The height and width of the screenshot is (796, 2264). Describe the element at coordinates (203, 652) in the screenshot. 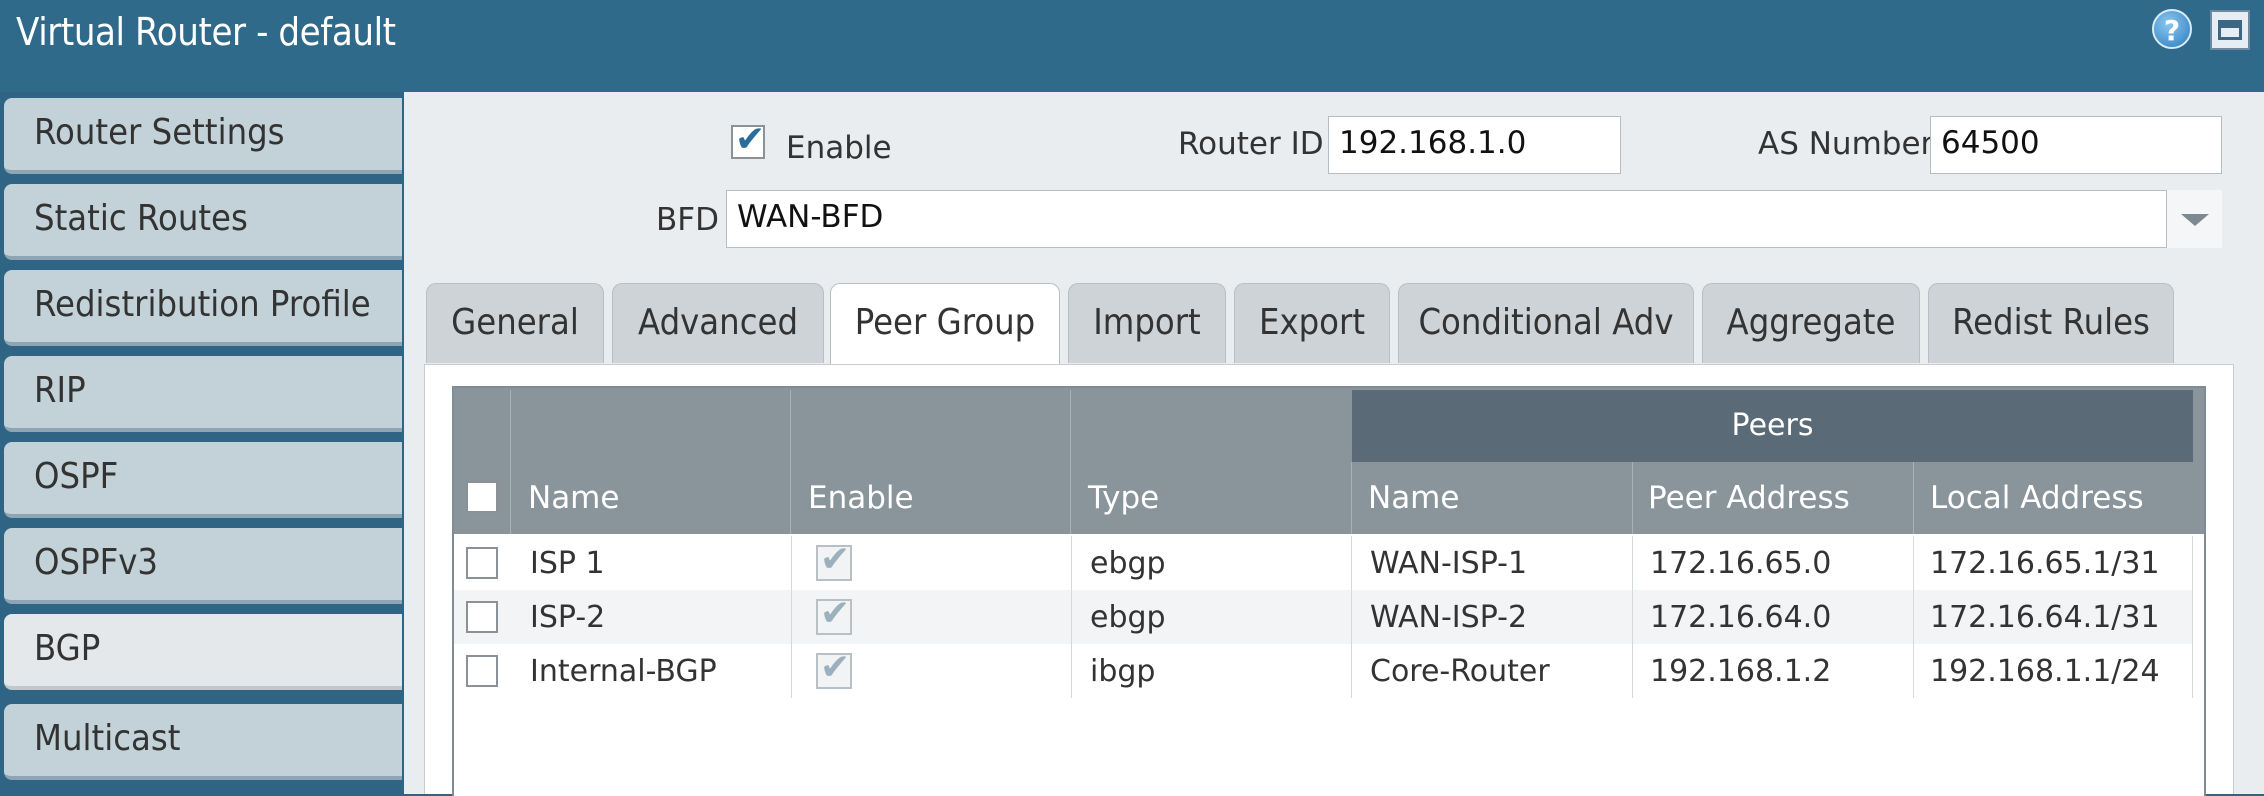

I see `sidebar-item-bgp: BGP` at that location.